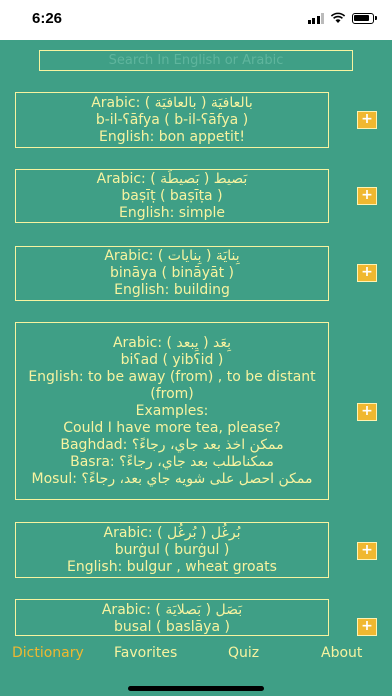 The height and width of the screenshot is (696, 392). Describe the element at coordinates (196, 688) in the screenshot. I see `home-indicator` at that location.